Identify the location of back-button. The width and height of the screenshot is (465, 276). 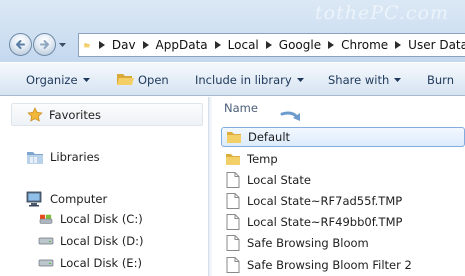
(20, 44).